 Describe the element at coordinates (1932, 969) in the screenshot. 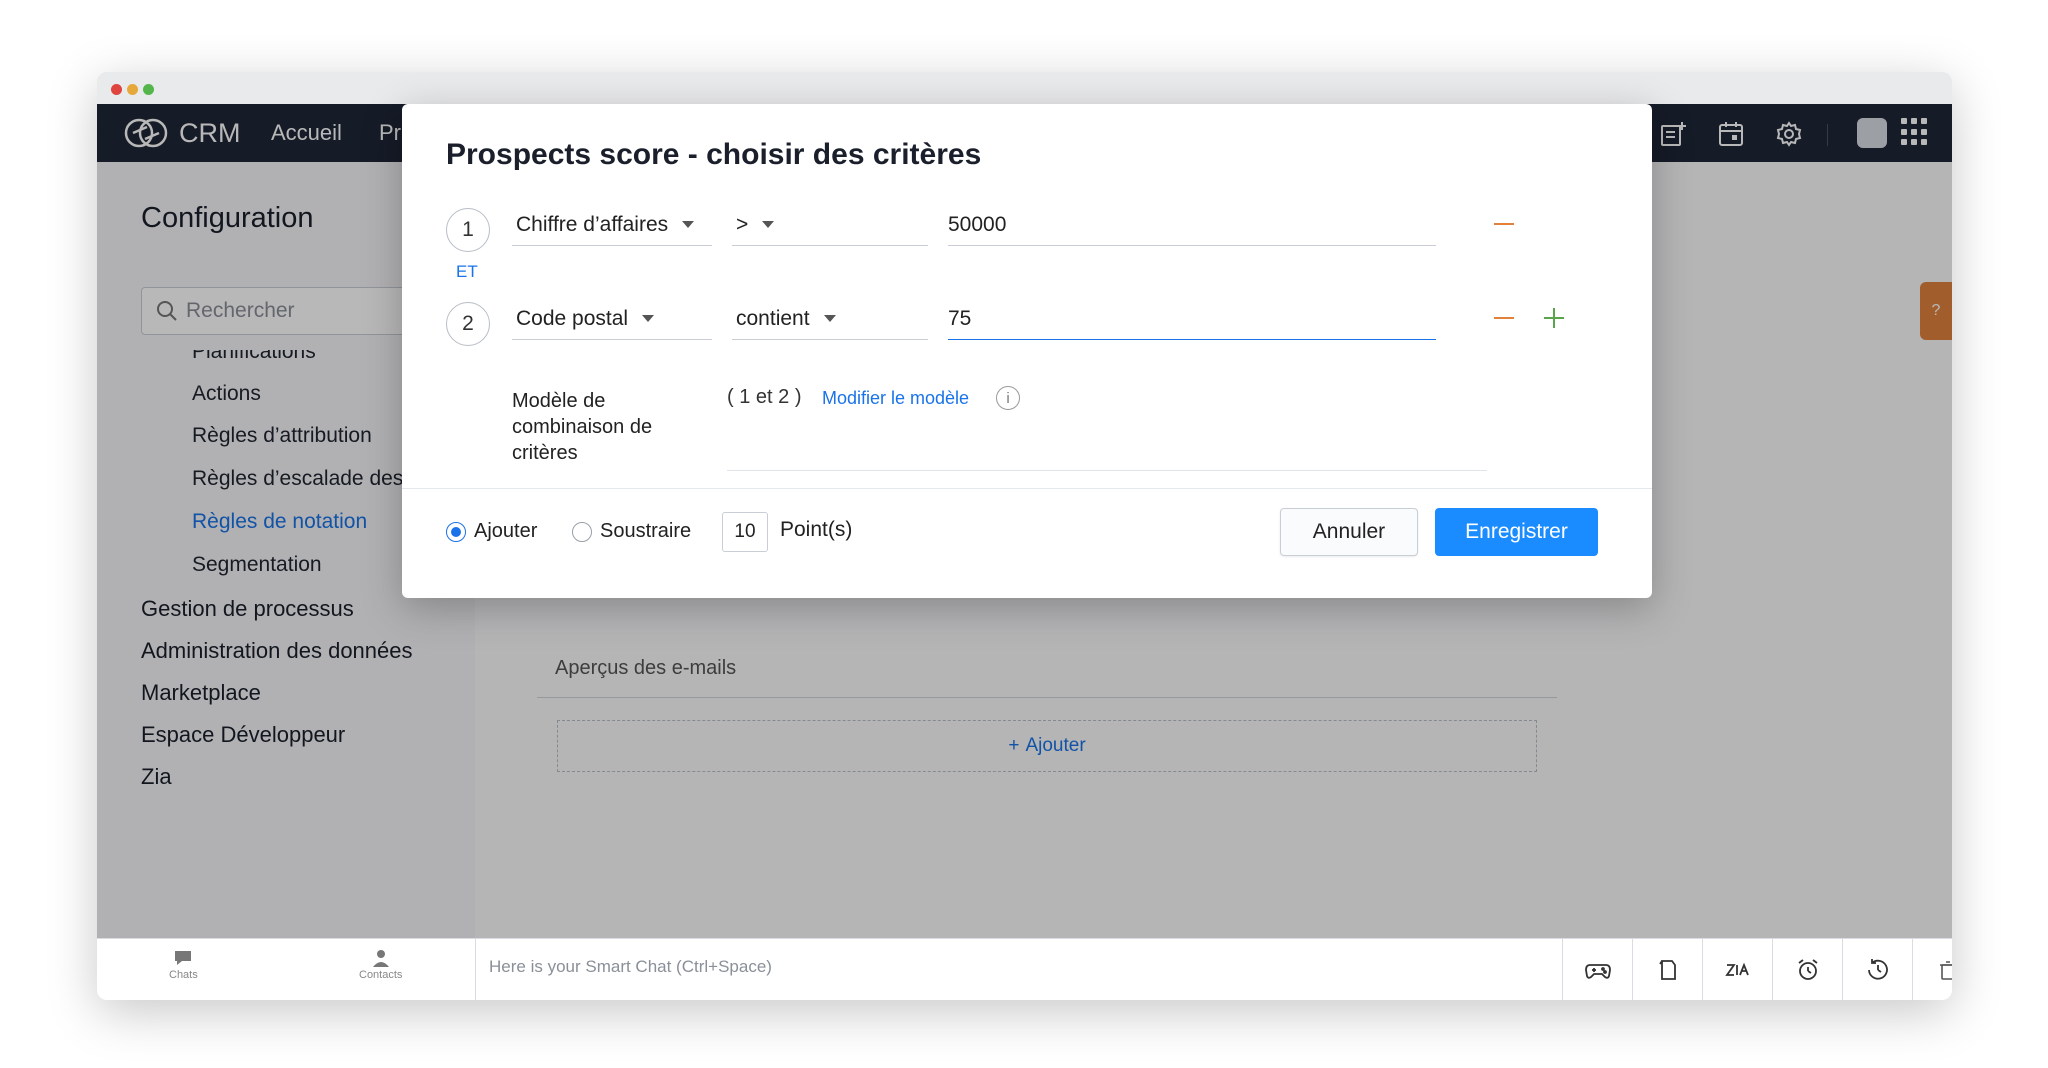

I see `trash-icon` at that location.